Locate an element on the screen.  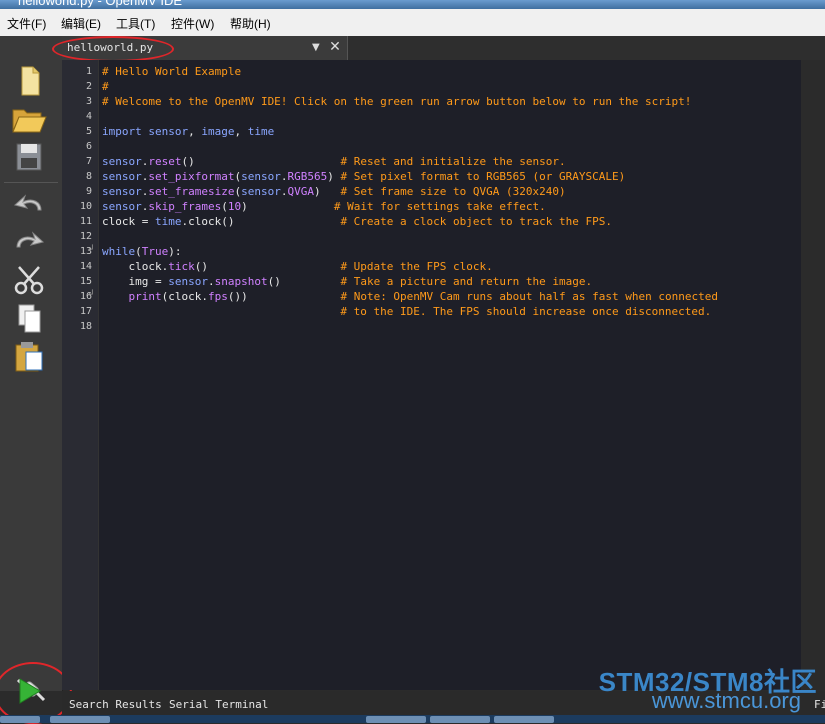
watermark-line2: www.stmcu.org is located at coordinates (726, 700).